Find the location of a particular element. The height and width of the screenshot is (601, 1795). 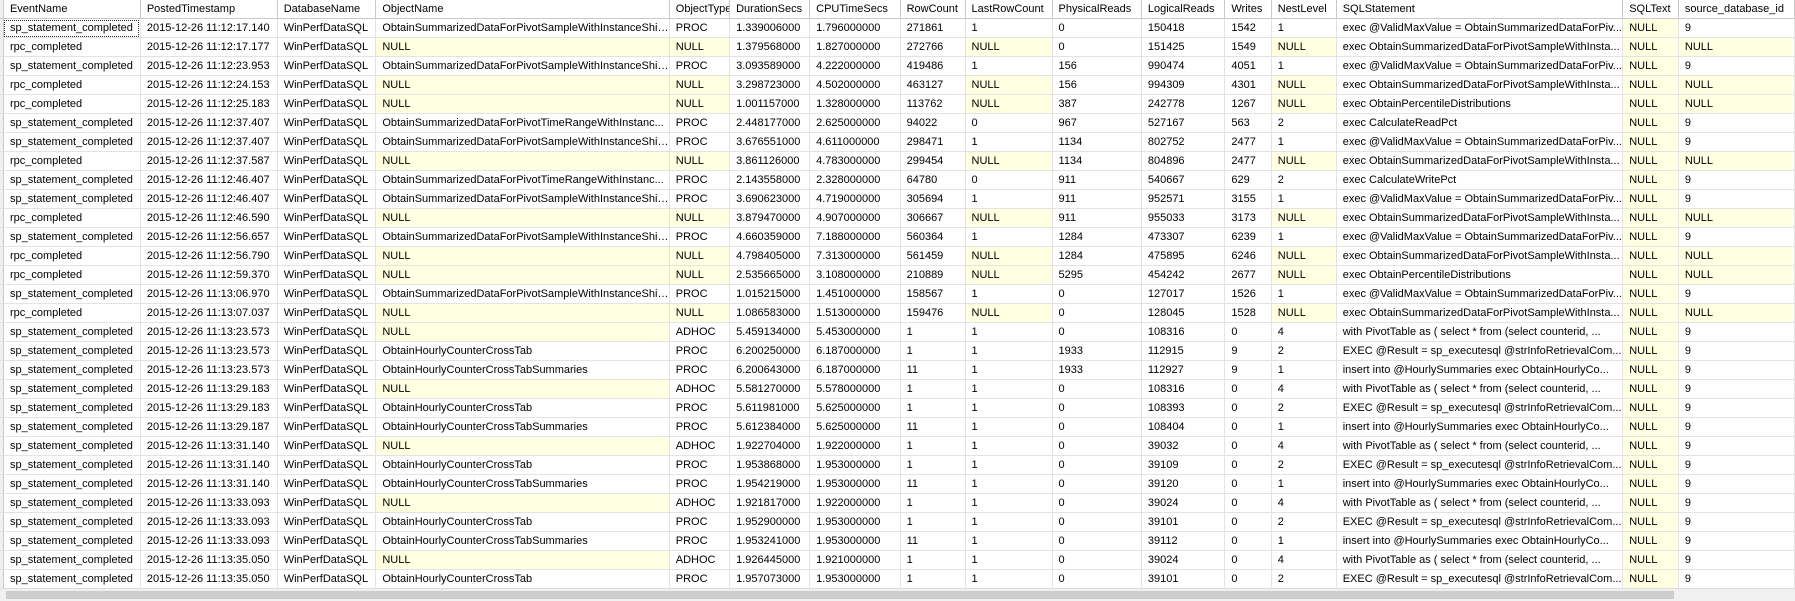

table-cell: 802752 is located at coordinates (1183, 142).